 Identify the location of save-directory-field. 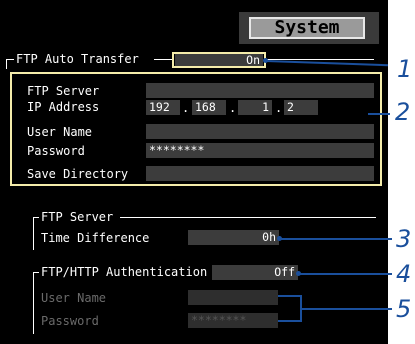
(260, 173).